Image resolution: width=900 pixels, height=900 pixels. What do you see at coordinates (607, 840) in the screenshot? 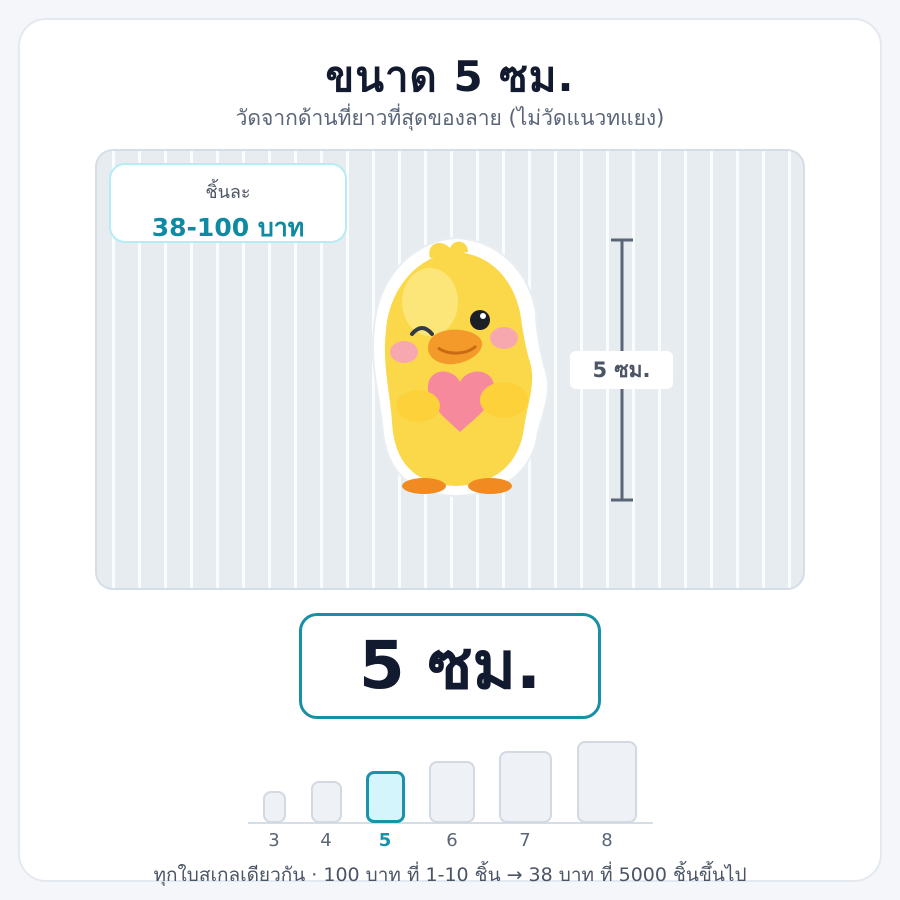
I see `size-label-8: 8` at bounding box center [607, 840].